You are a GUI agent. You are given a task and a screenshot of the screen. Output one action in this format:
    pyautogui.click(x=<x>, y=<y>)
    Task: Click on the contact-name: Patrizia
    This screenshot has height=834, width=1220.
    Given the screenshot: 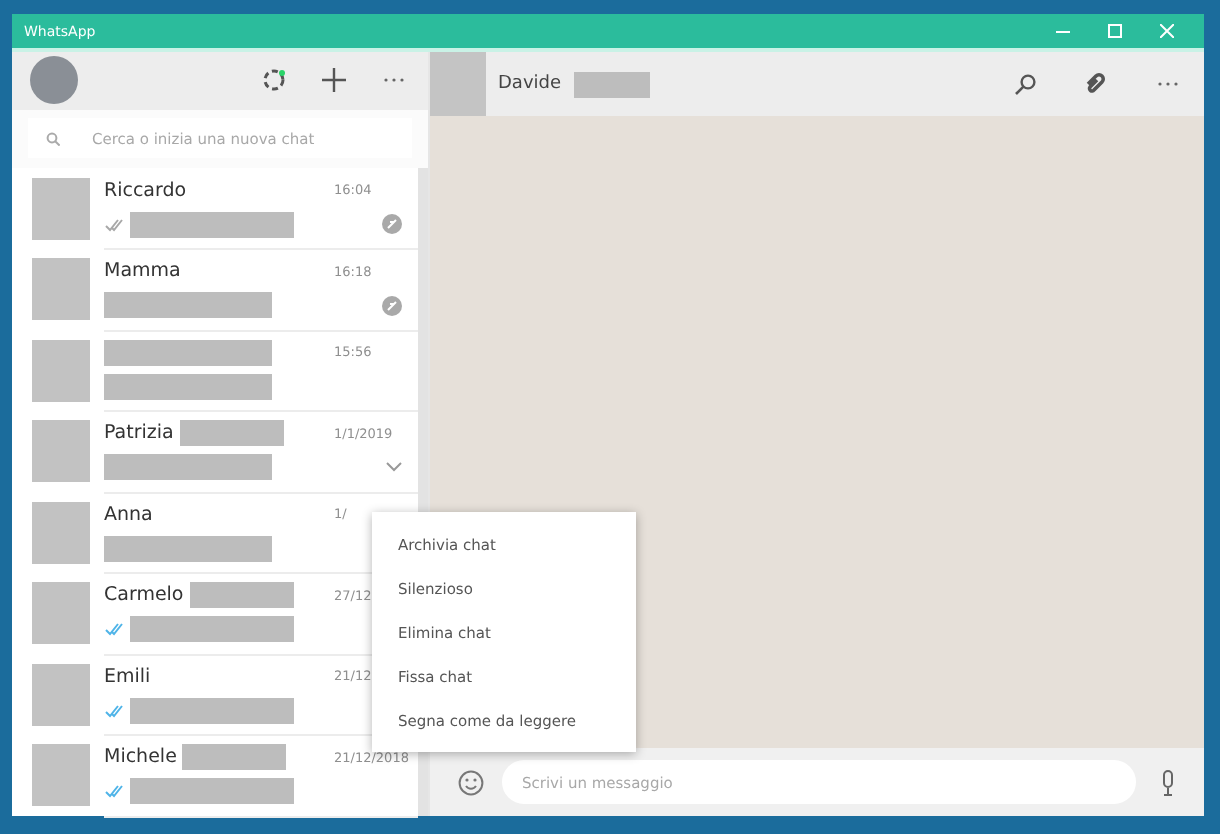 What is the action you would take?
    pyautogui.click(x=139, y=433)
    